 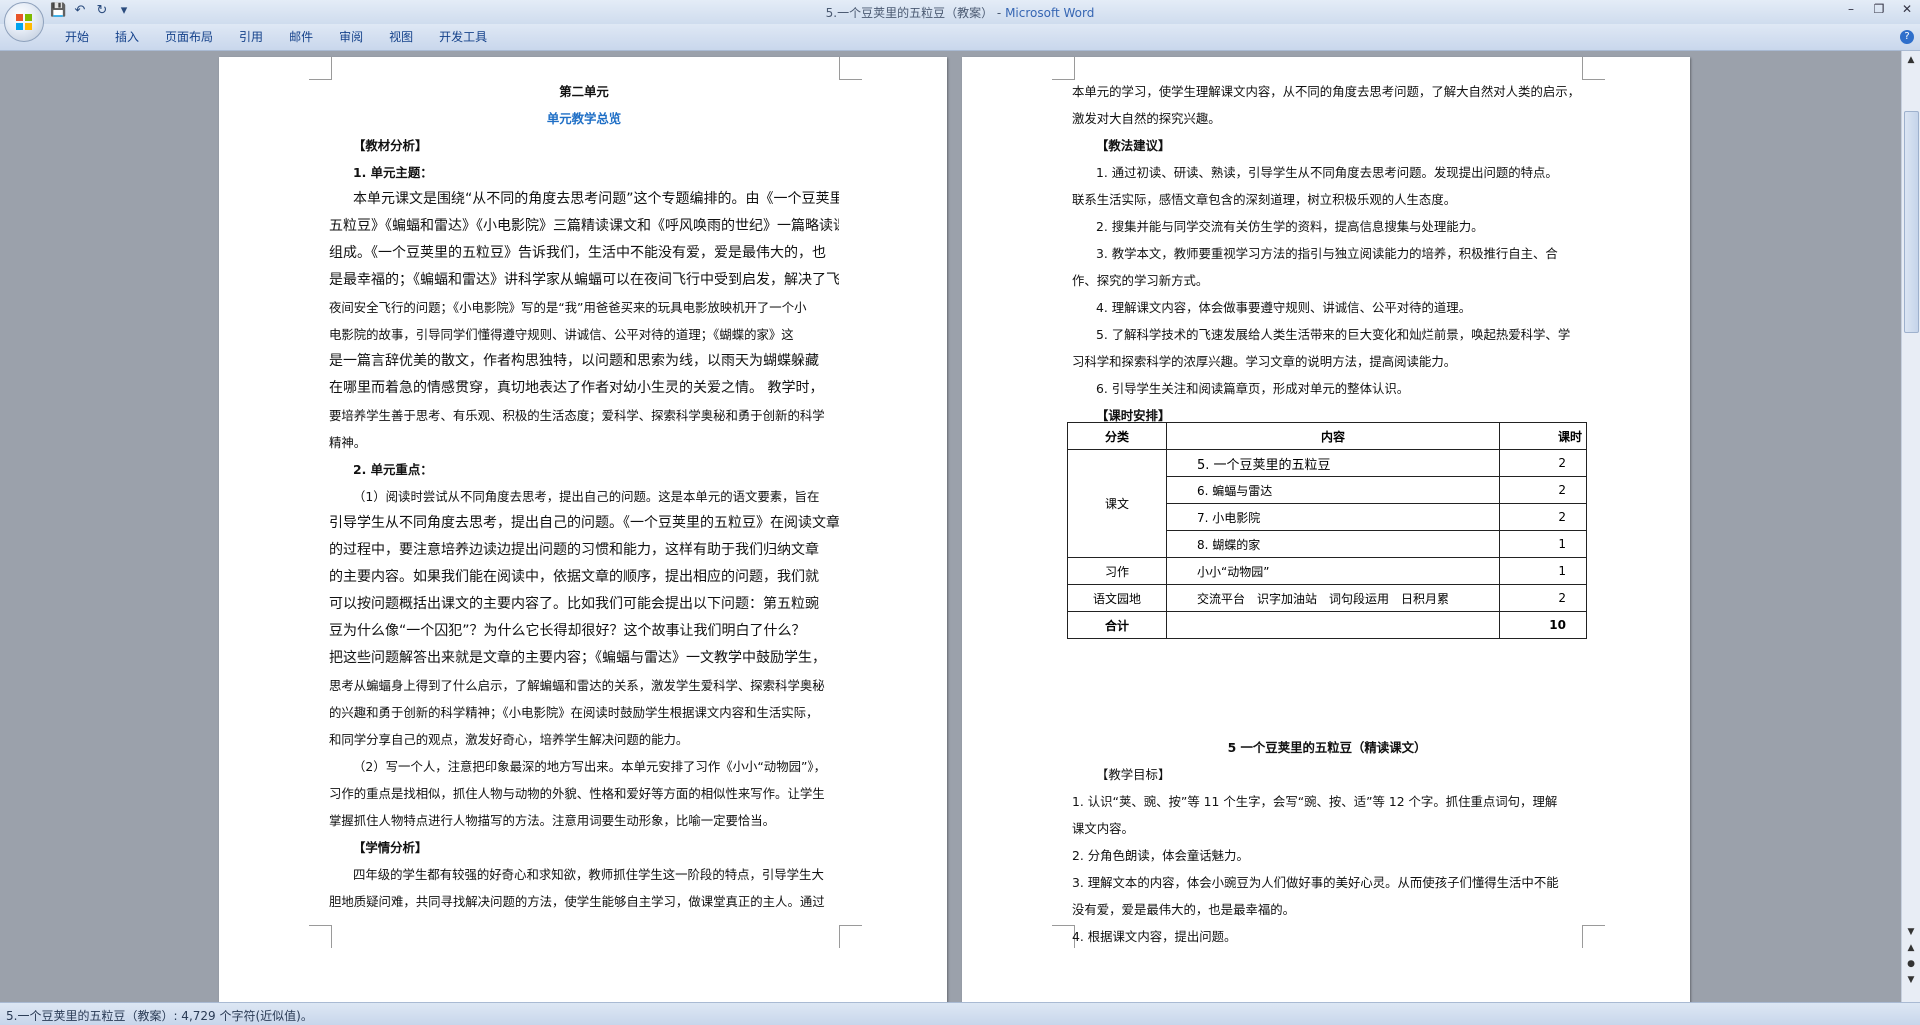 I want to click on table-row: 合计 10, so click(x=1327, y=625).